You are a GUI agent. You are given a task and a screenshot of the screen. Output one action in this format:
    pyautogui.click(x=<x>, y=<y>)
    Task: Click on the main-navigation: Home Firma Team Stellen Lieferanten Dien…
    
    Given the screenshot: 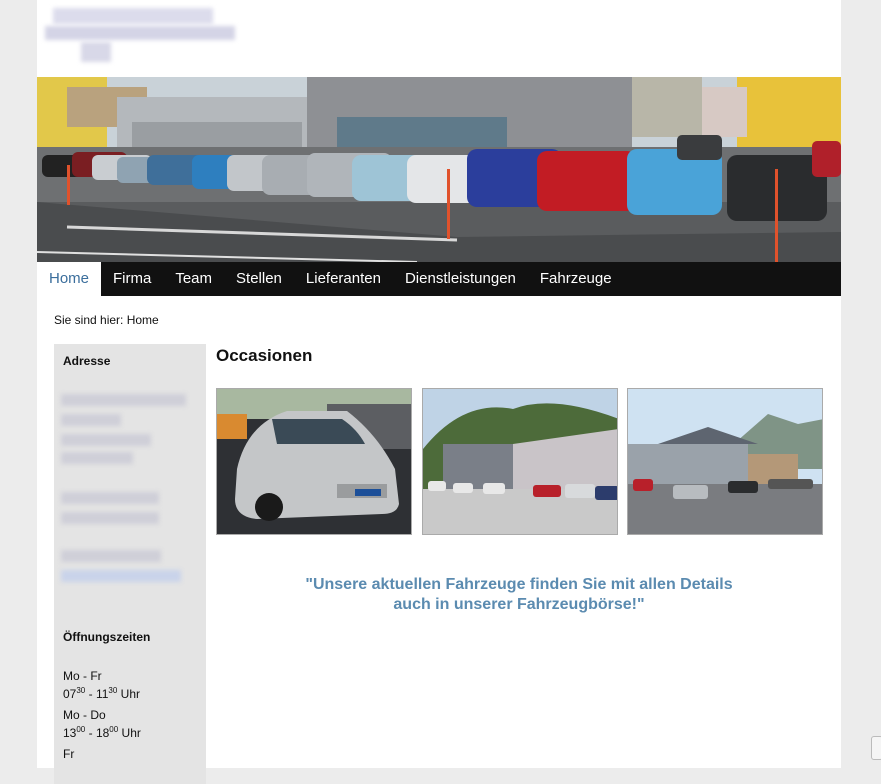 What is the action you would take?
    pyautogui.click(x=439, y=279)
    